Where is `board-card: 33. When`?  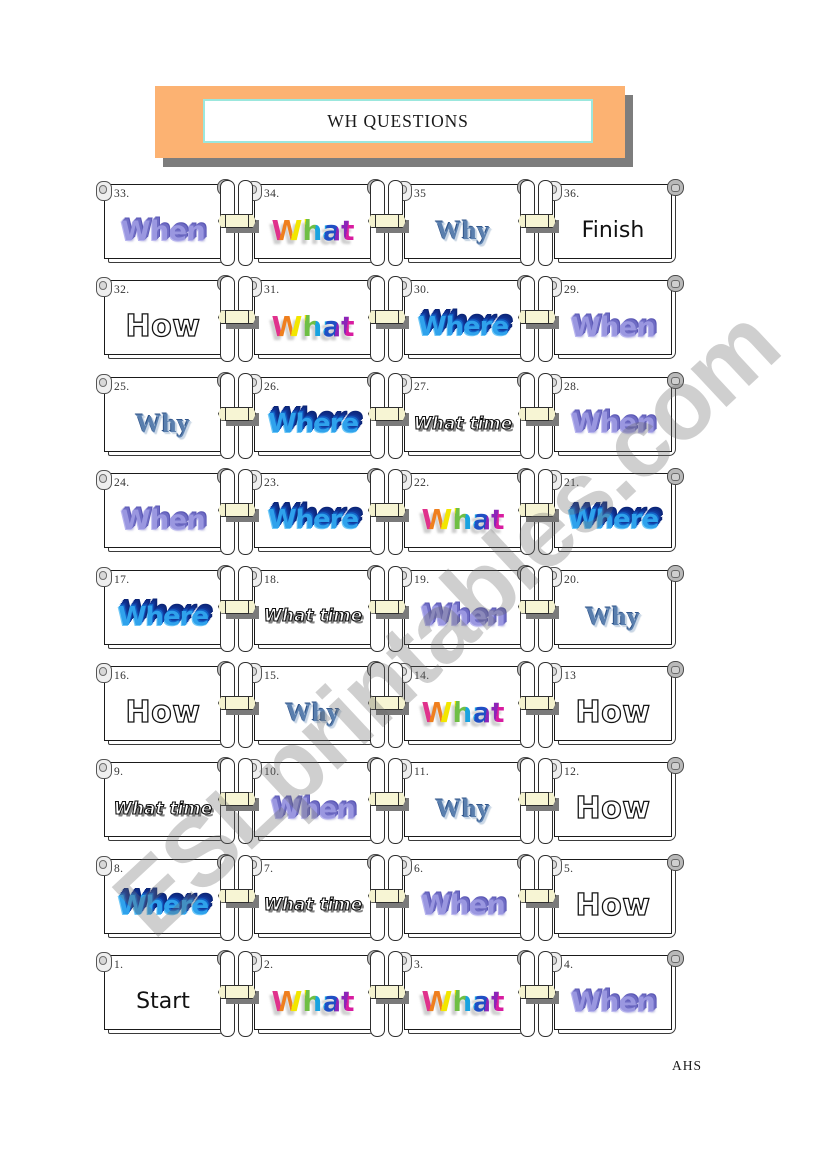 board-card: 33. When is located at coordinates (165, 221).